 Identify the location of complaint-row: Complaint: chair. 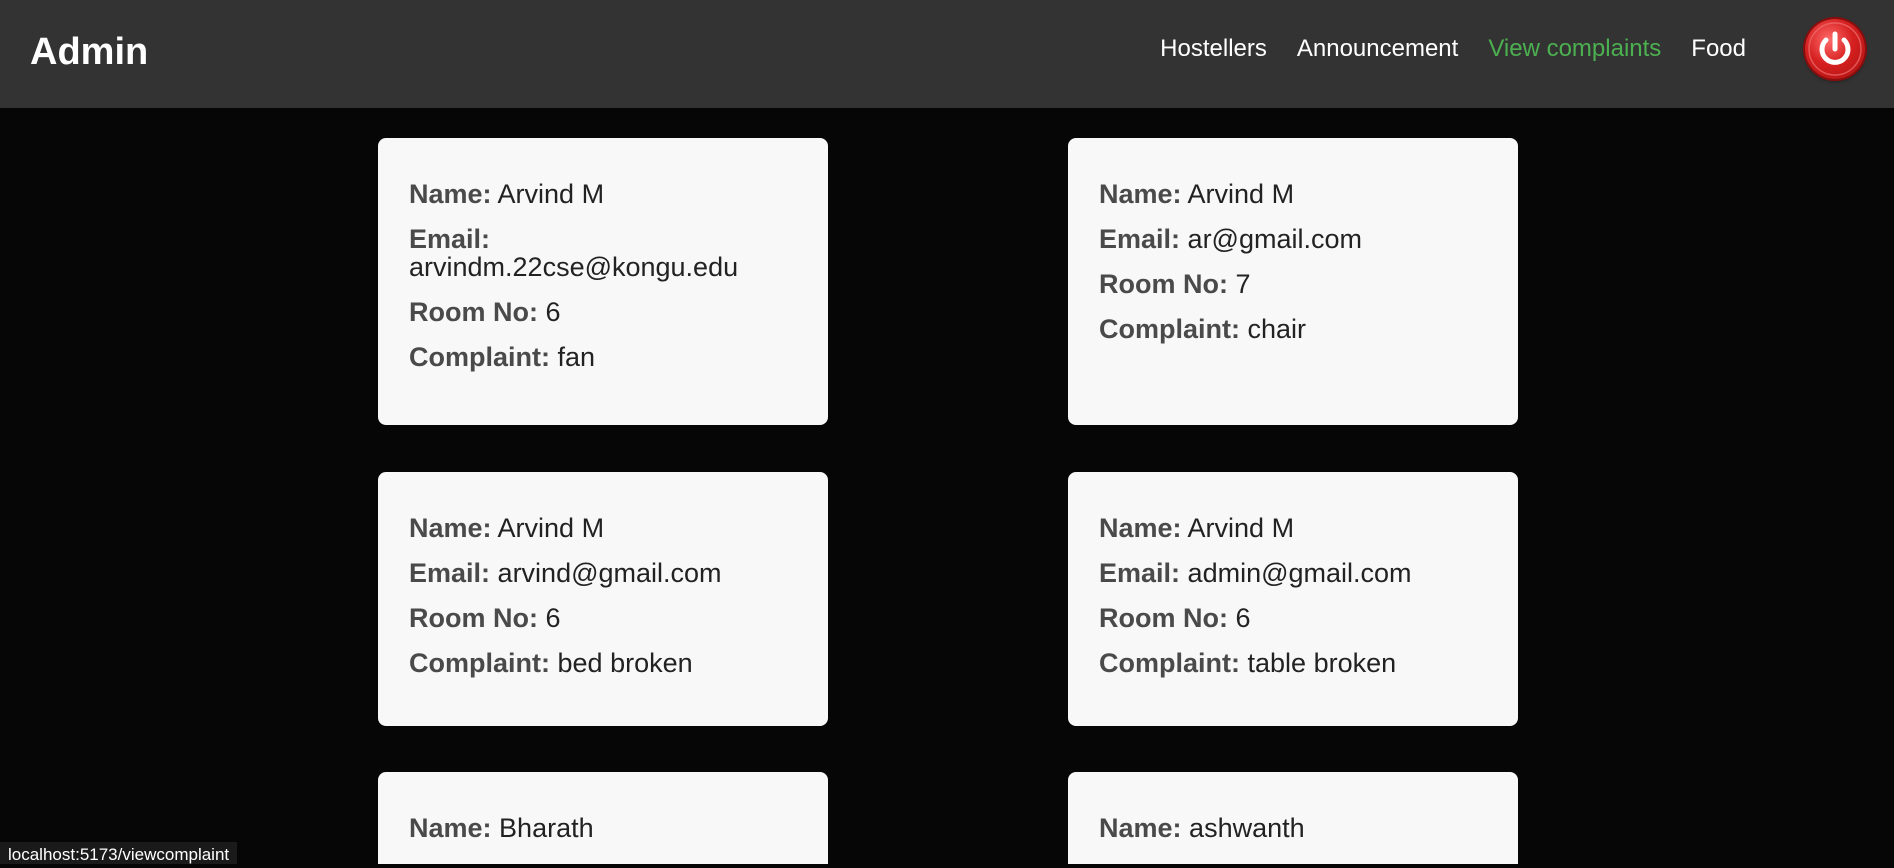
(1293, 329).